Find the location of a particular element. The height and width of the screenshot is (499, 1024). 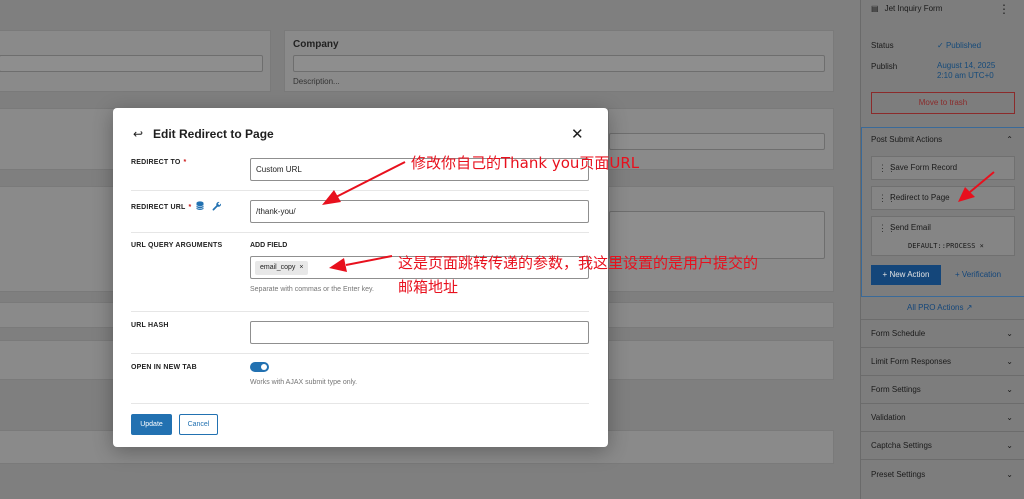

background-field-card is located at coordinates (135, 61).